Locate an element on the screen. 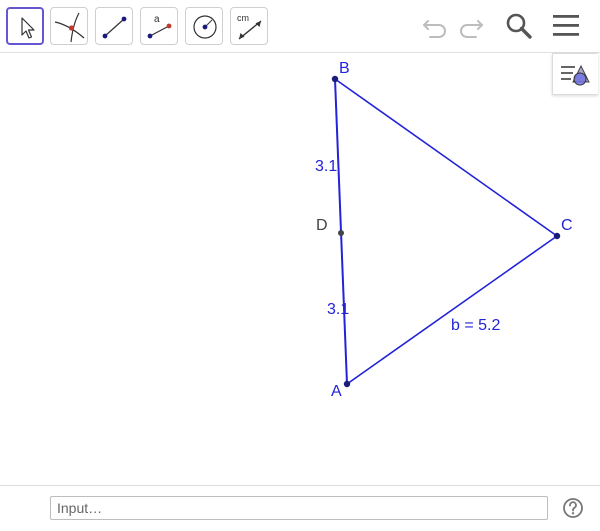 The height and width of the screenshot is (531, 600). move-arrow-icon is located at coordinates (28, 28).